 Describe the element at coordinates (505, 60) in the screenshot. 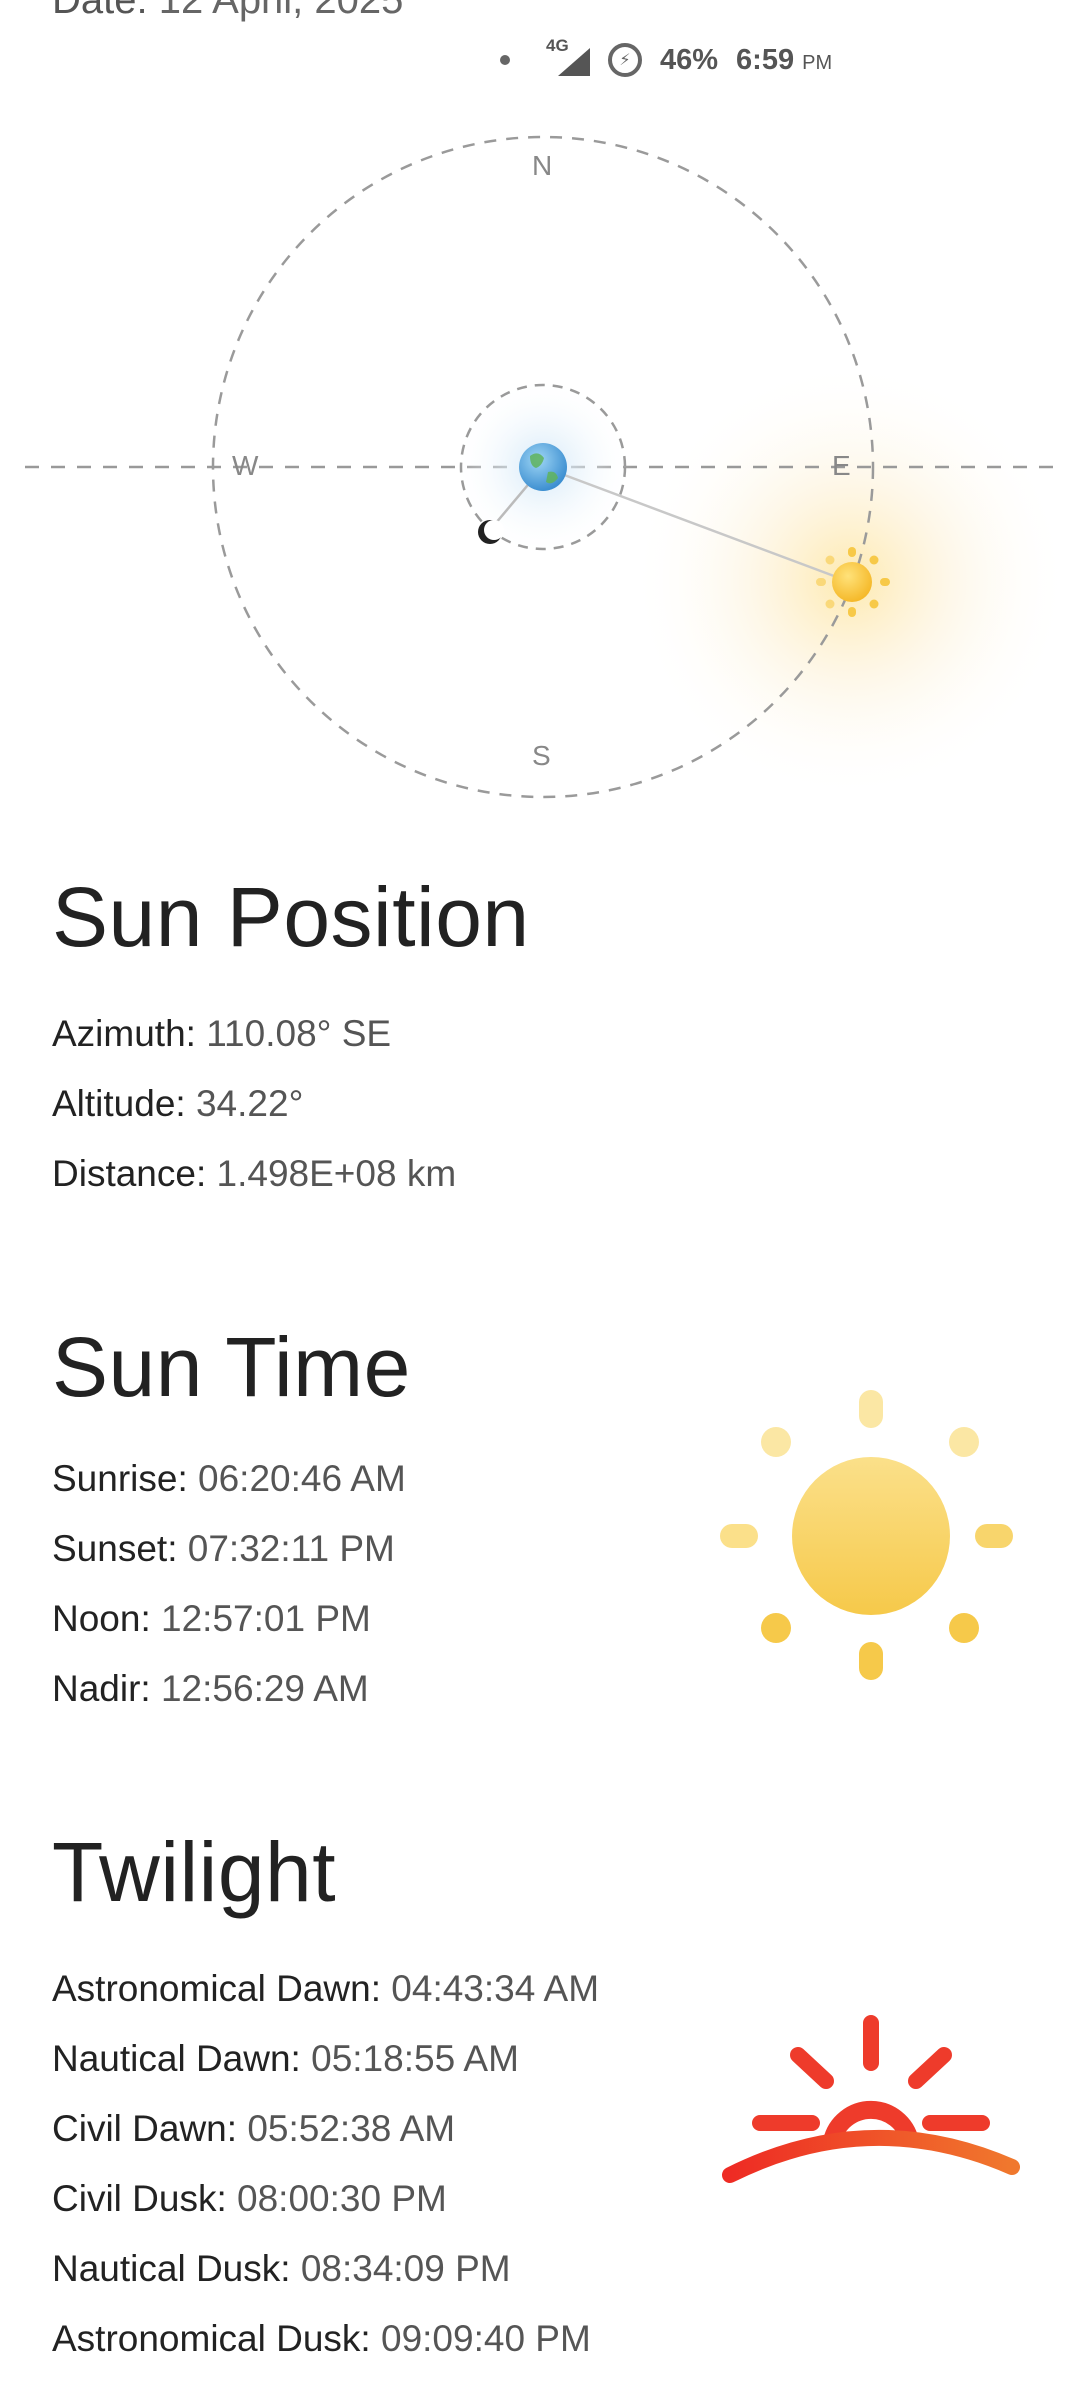

I see `notification-dot-icon` at that location.